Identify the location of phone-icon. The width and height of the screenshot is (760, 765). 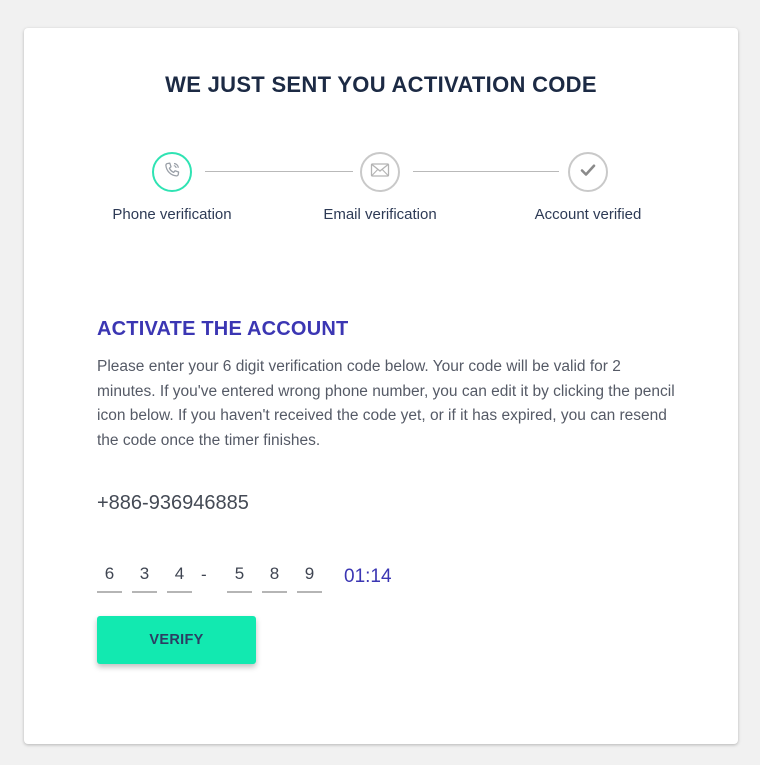
(172, 172).